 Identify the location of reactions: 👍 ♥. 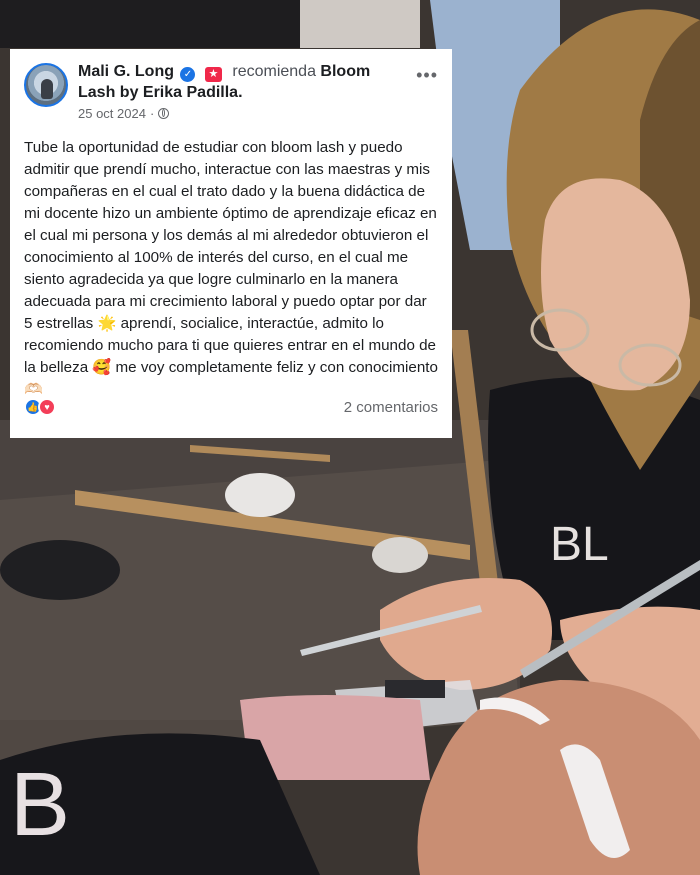
(40, 407).